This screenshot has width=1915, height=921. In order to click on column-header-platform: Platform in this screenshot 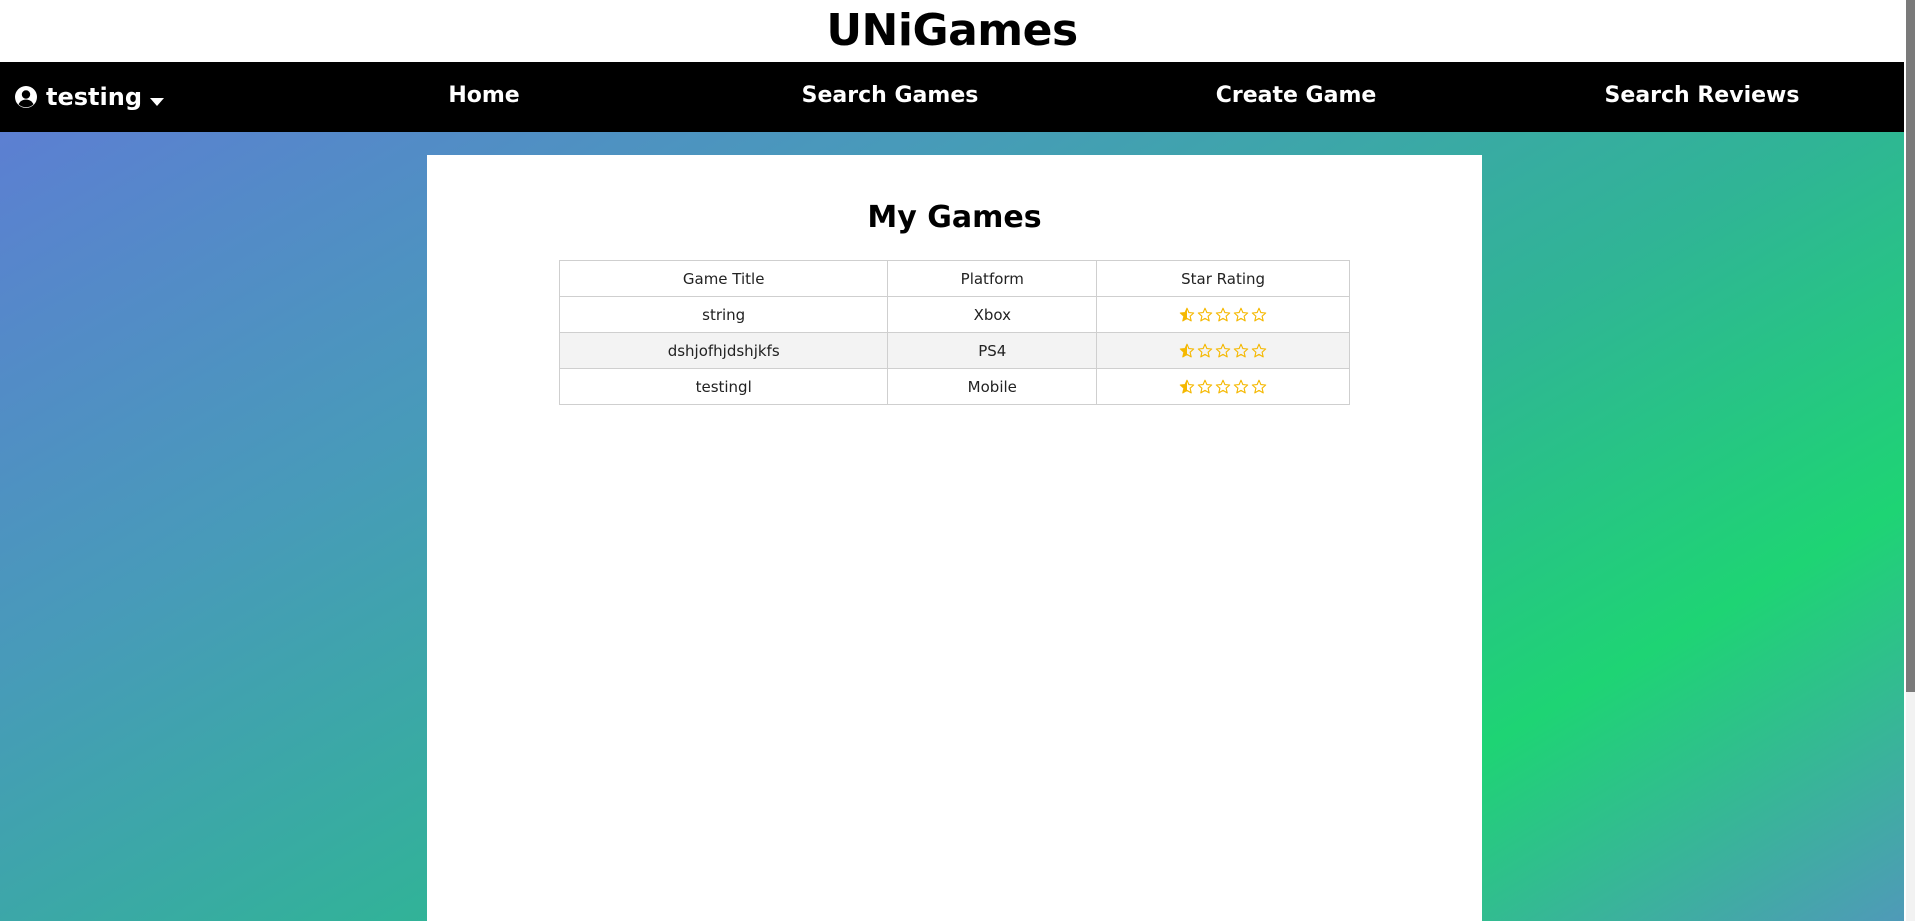, I will do `click(992, 278)`.